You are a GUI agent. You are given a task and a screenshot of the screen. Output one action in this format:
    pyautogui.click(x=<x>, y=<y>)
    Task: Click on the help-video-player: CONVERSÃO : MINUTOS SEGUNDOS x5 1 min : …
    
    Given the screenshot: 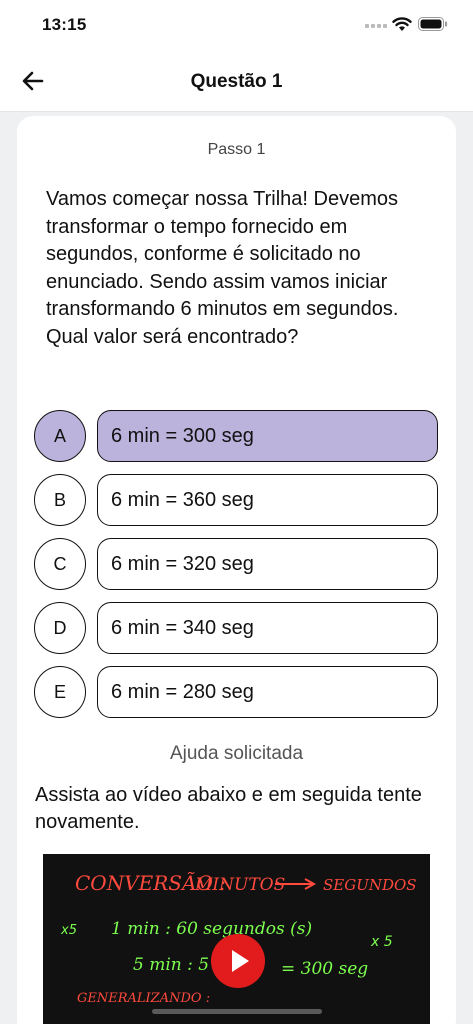 What is the action you would take?
    pyautogui.click(x=236, y=939)
    